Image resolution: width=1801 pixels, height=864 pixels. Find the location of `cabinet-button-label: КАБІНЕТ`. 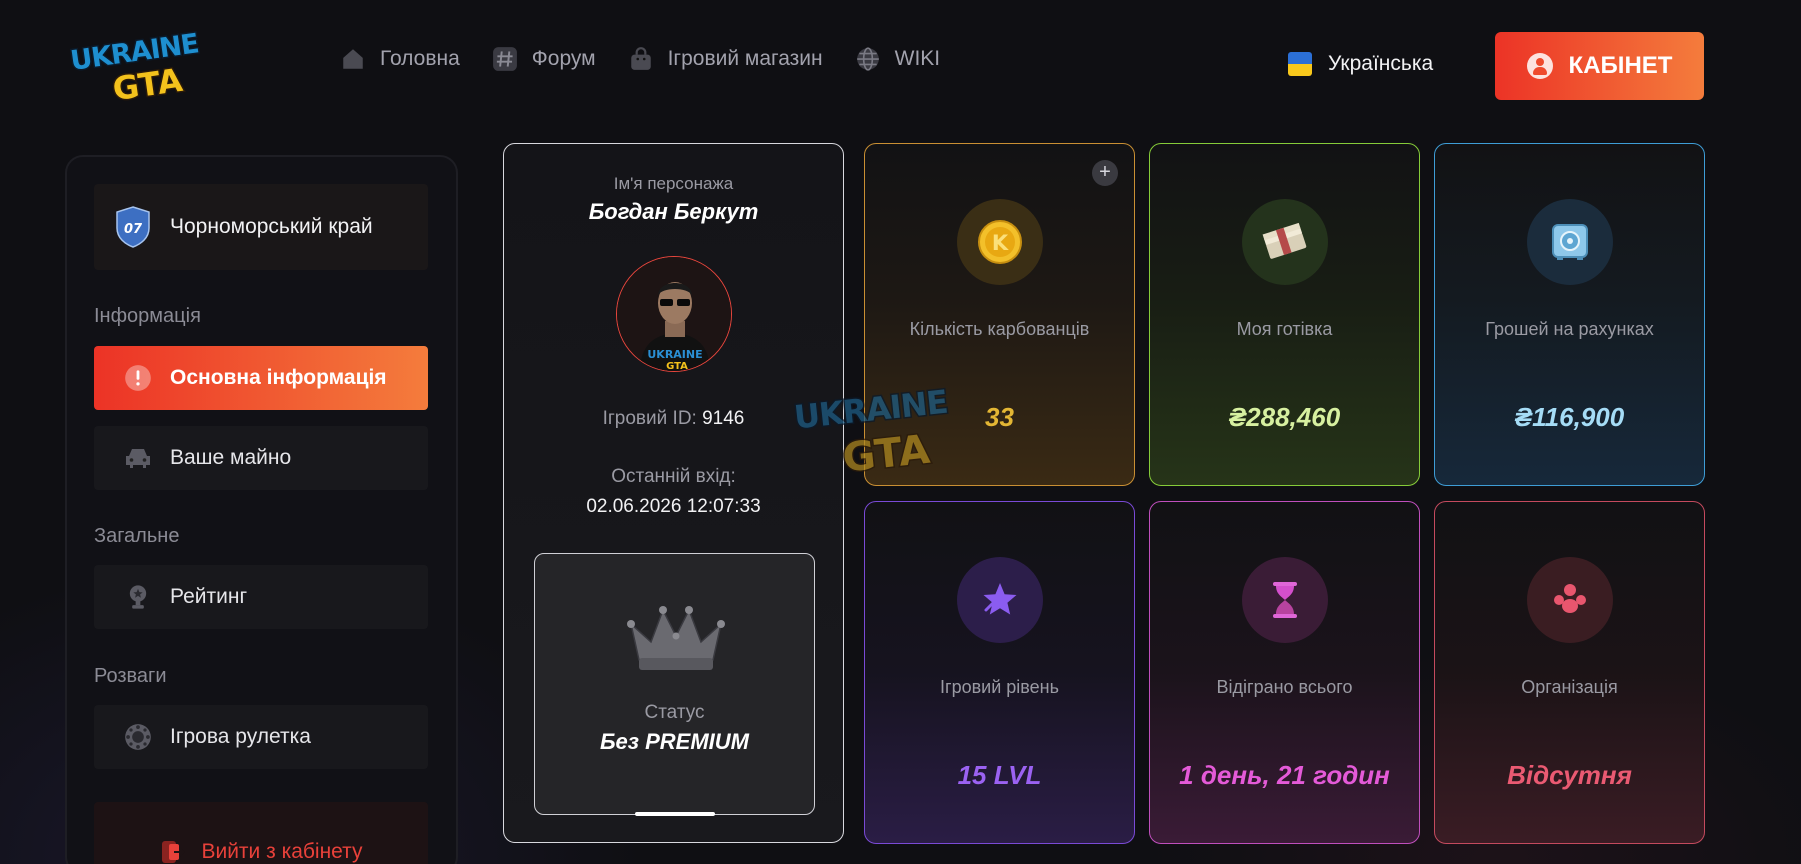

cabinet-button-label: КАБІНЕТ is located at coordinates (1620, 65).